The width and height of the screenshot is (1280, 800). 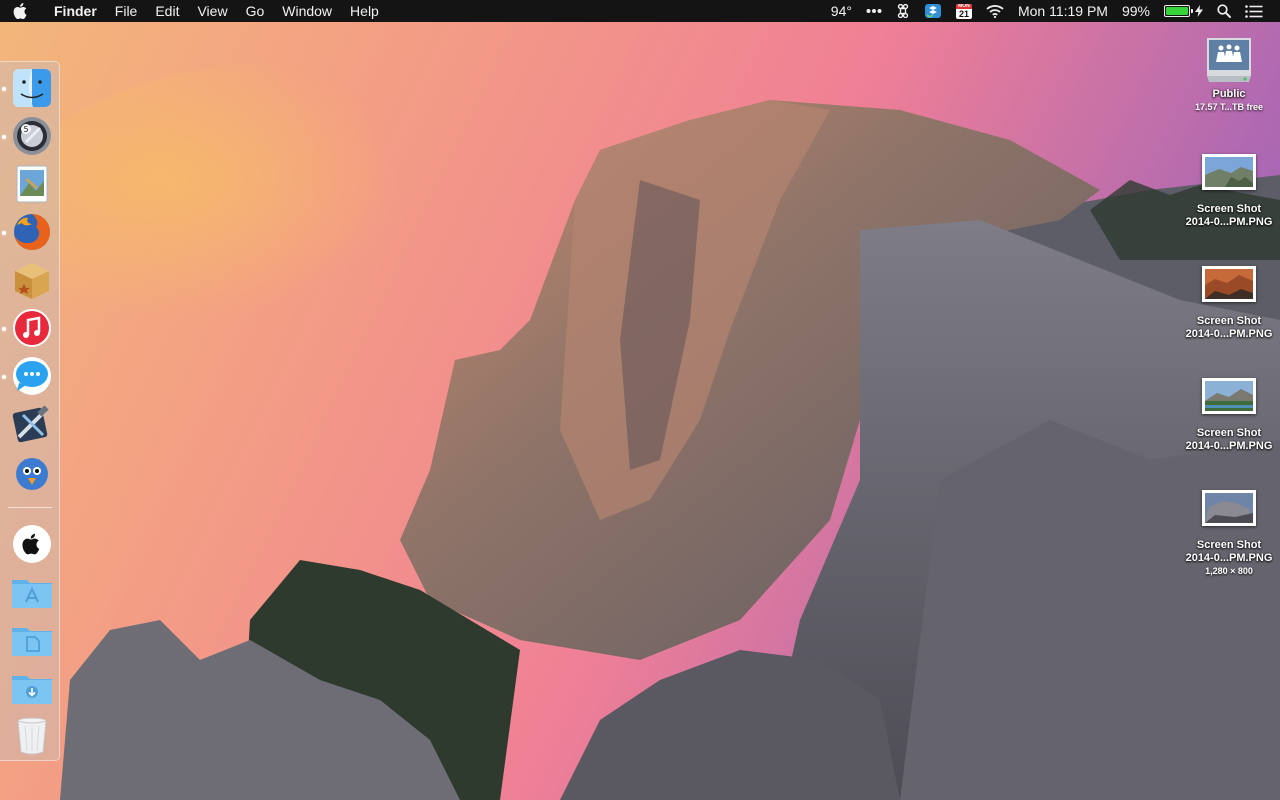 What do you see at coordinates (32, 184) in the screenshot?
I see `preview-icon` at bounding box center [32, 184].